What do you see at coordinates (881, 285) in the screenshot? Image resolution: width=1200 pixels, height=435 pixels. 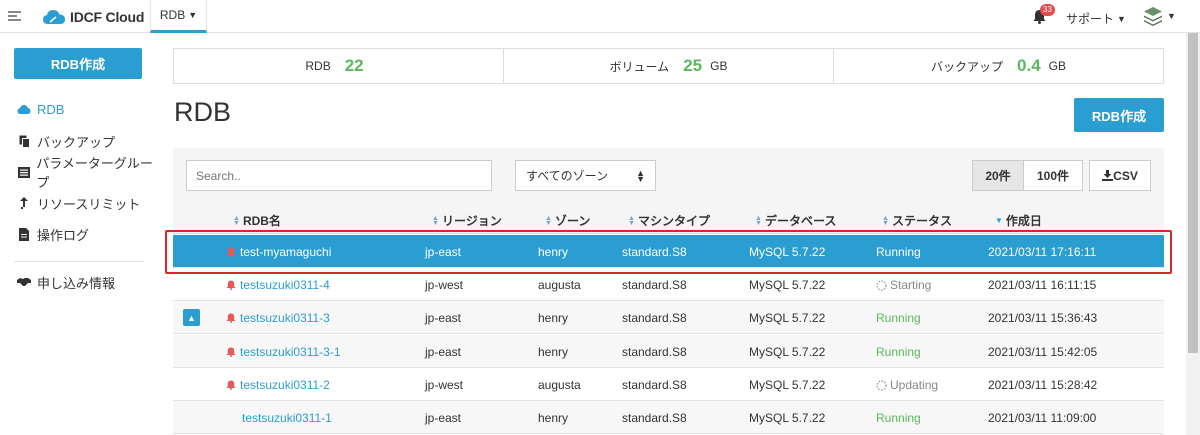 I see `spinner-icon` at bounding box center [881, 285].